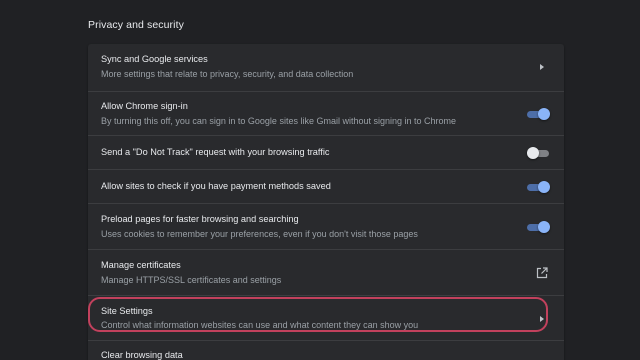 The width and height of the screenshot is (640, 360). What do you see at coordinates (127, 311) in the screenshot?
I see `row-title: Site Settings` at bounding box center [127, 311].